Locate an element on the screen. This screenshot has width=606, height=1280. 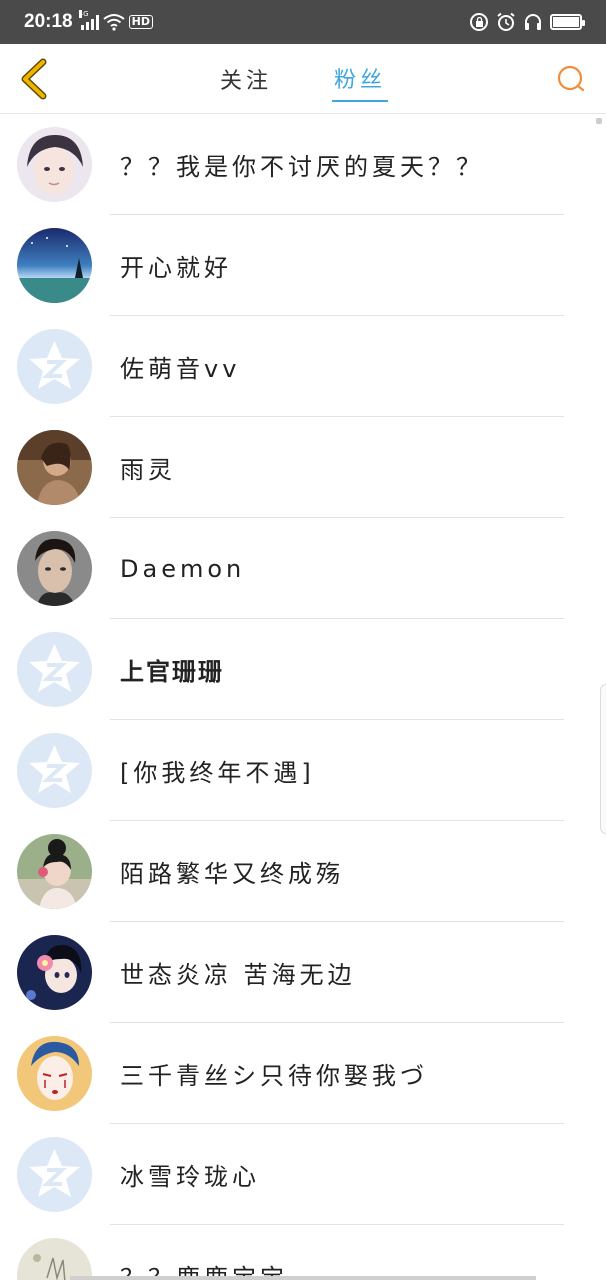
list-item: 冰雪玲珑心 is located at coordinates (303, 1174).